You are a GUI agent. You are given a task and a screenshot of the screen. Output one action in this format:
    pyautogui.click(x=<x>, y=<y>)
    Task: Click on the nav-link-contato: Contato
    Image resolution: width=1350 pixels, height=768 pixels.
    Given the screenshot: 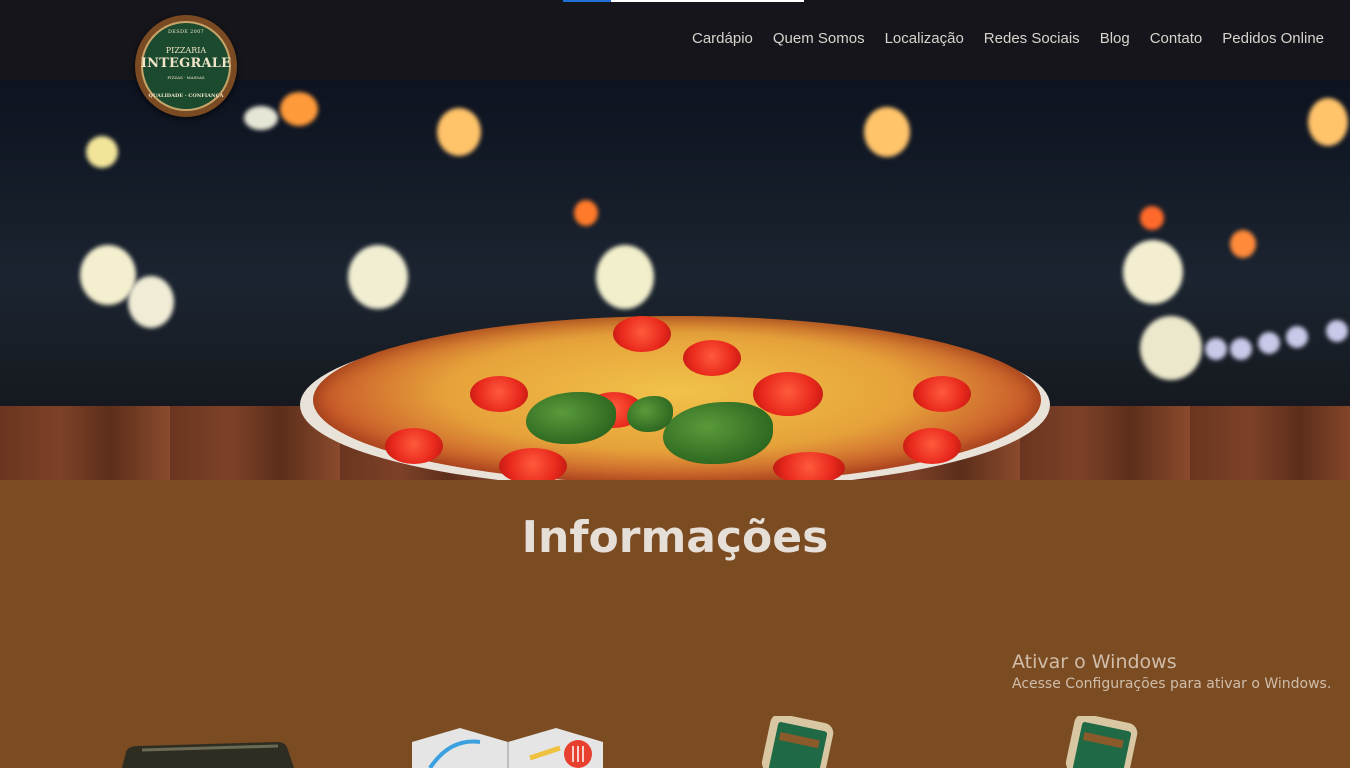 What is the action you would take?
    pyautogui.click(x=1176, y=38)
    